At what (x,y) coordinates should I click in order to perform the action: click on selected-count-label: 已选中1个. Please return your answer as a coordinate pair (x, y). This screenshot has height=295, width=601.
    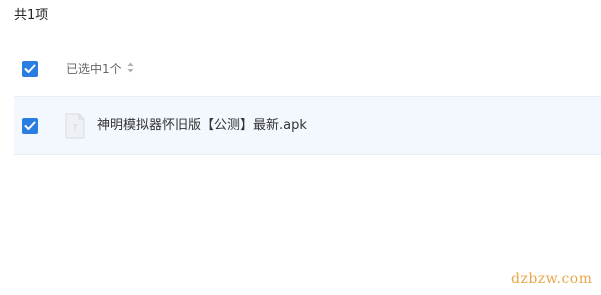
    Looking at the image, I should click on (94, 69).